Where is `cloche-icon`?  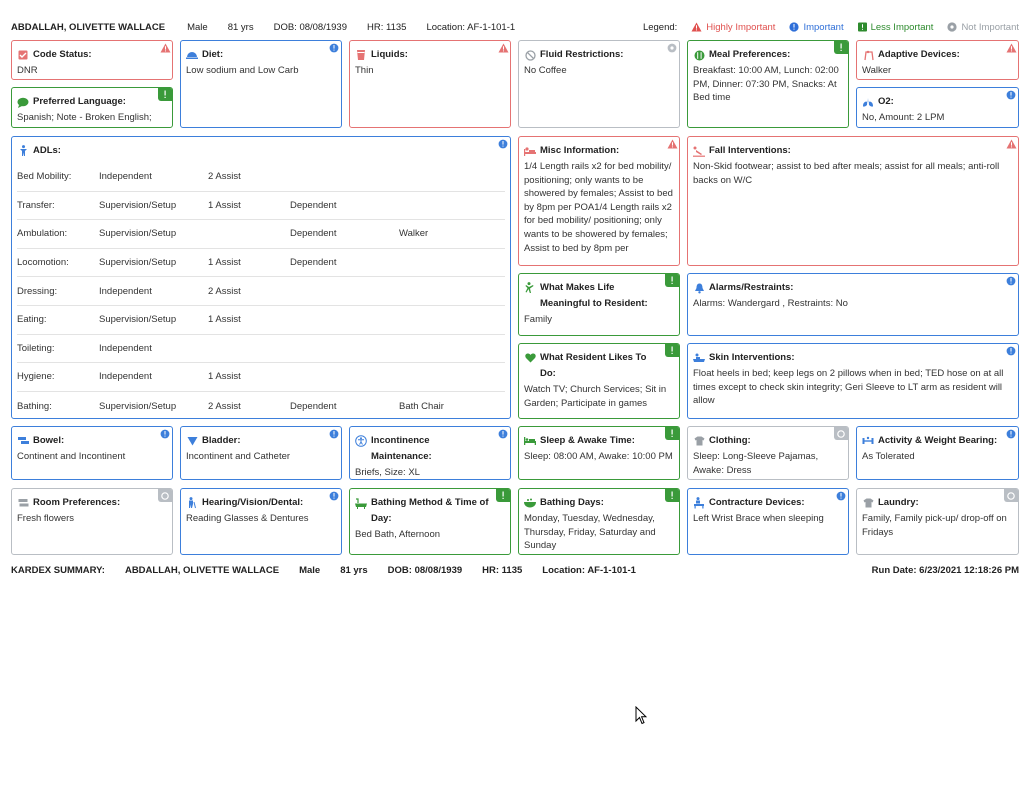 cloche-icon is located at coordinates (192, 55).